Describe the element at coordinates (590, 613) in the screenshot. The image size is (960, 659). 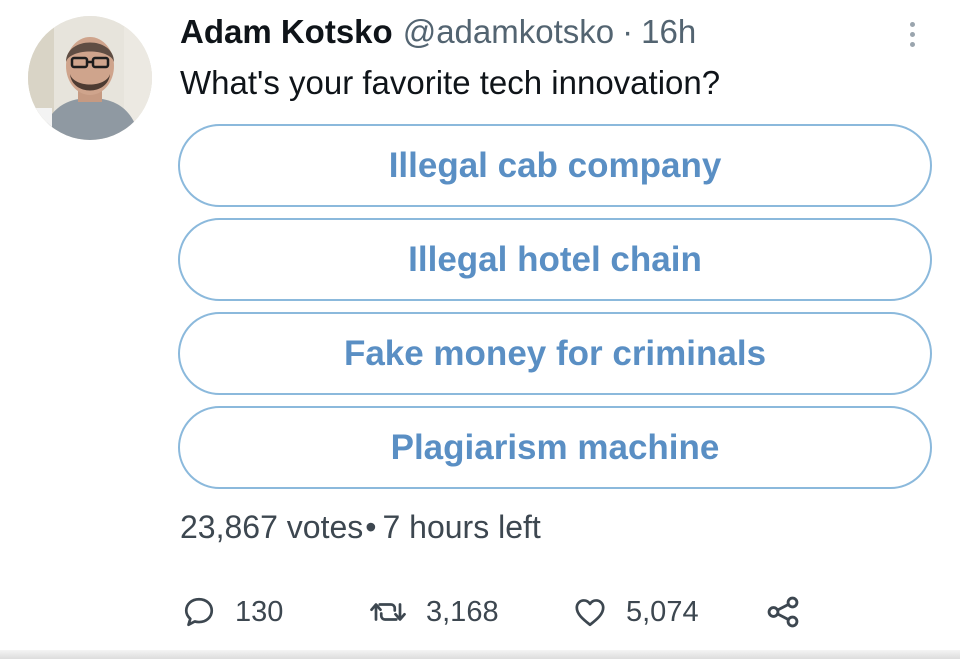
I see `heart-icon` at that location.